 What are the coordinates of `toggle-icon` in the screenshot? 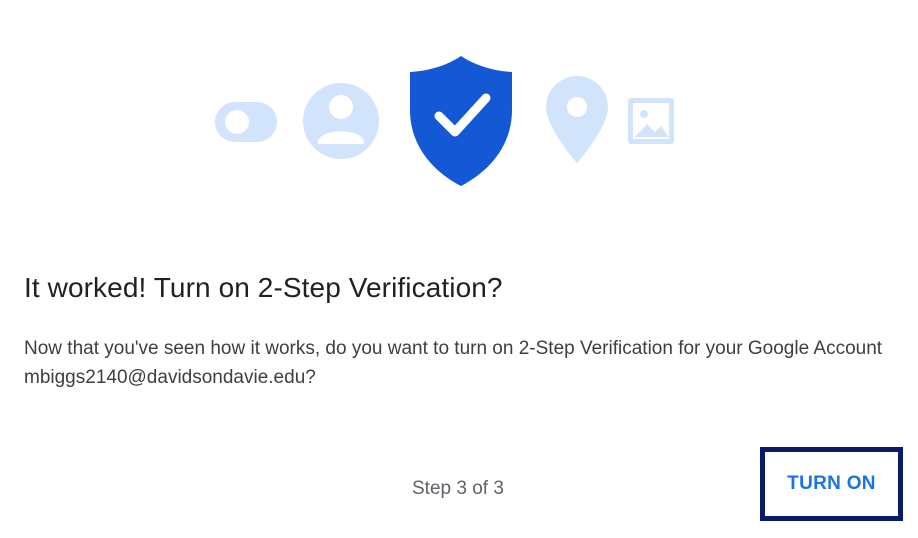 It's located at (246, 122).